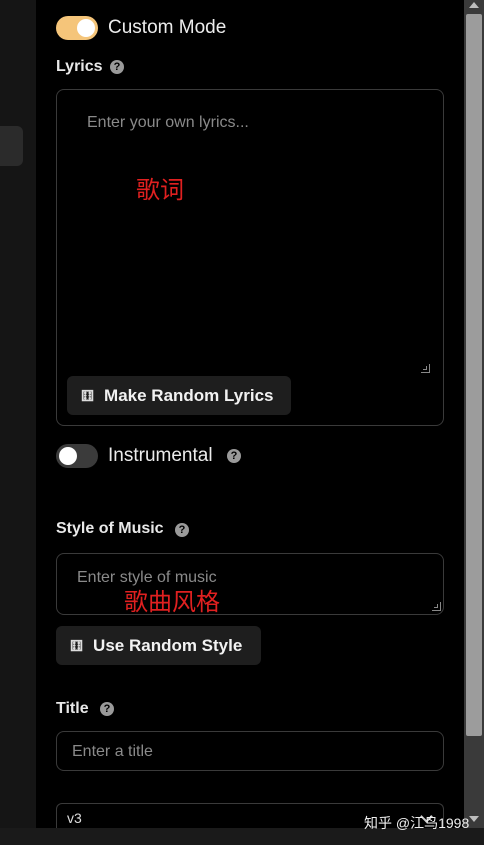 The height and width of the screenshot is (845, 484). What do you see at coordinates (168, 645) in the screenshot?
I see `use-random-style-label: Use Random Style` at bounding box center [168, 645].